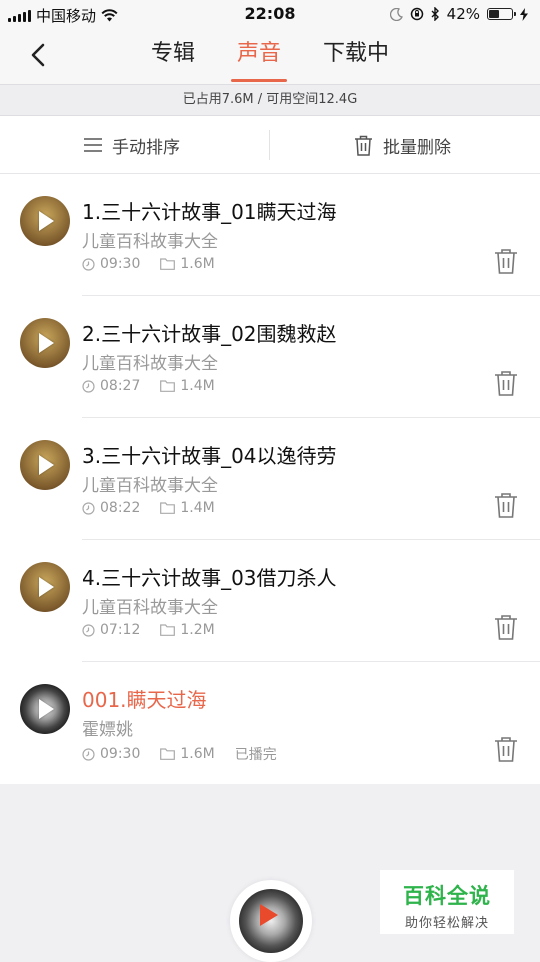  Describe the element at coordinates (209, 578) in the screenshot. I see `track-title: 4.三十六计故事_03借刀杀人` at that location.